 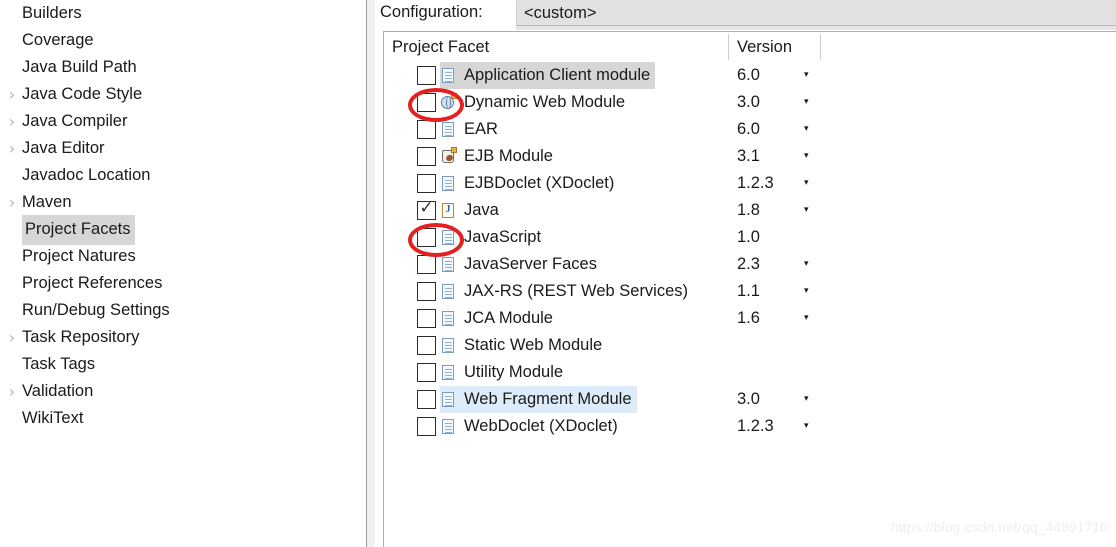 I want to click on table-row: Dynamic Web Module 3.0 ▾, so click(x=750, y=102).